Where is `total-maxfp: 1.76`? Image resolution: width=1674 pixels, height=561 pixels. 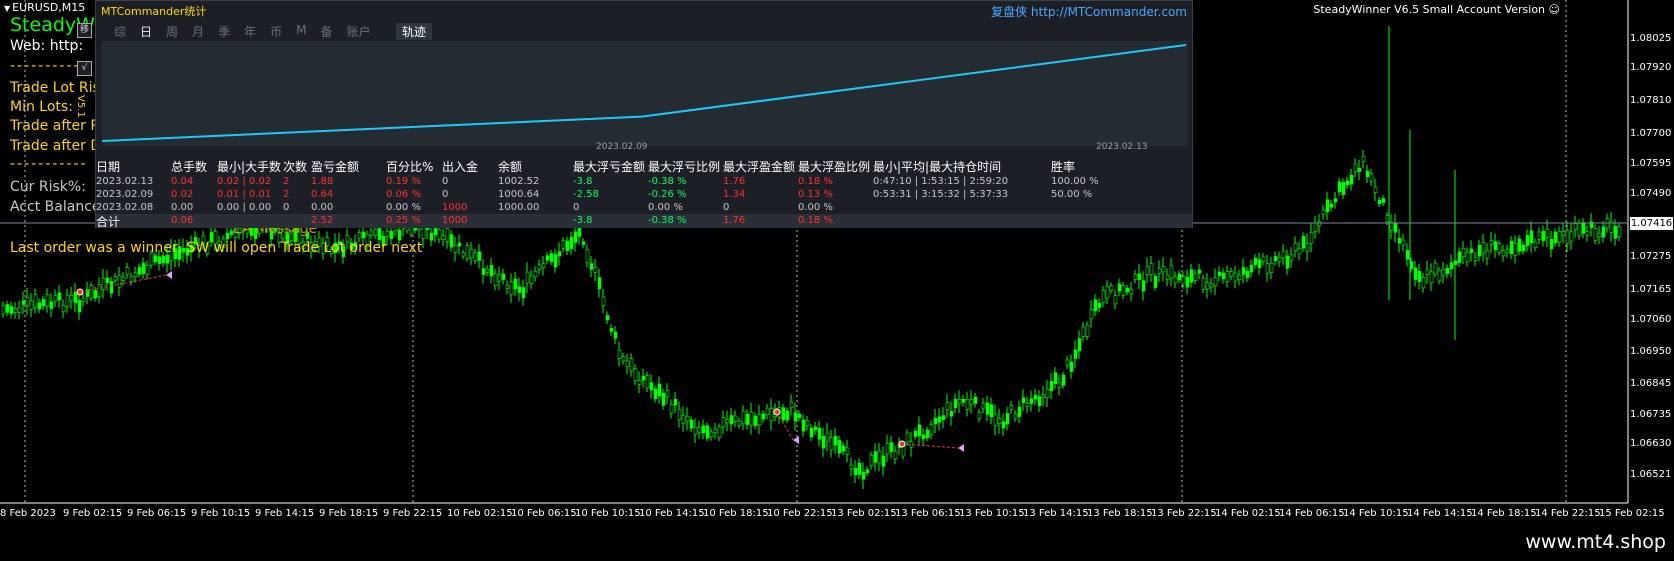
total-maxfp: 1.76 is located at coordinates (734, 220).